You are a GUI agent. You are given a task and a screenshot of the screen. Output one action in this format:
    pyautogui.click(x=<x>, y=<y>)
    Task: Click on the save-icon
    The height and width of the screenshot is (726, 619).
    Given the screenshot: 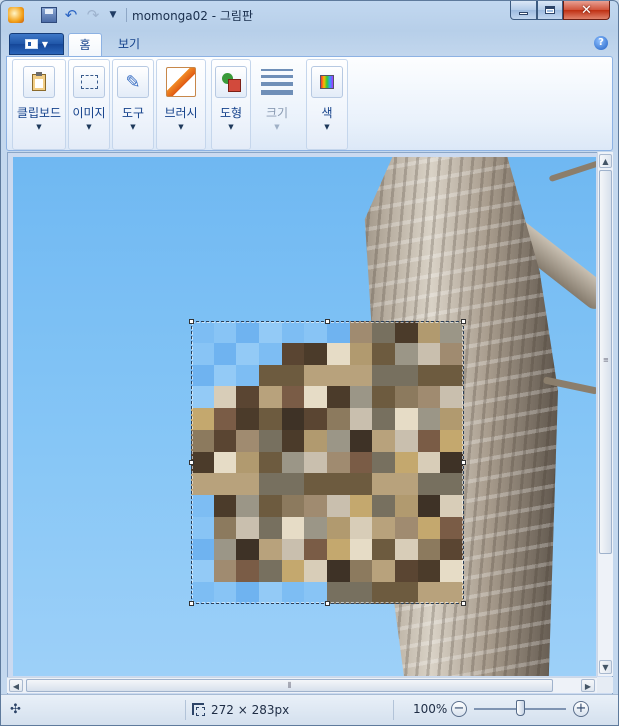 What is the action you would take?
    pyautogui.click(x=49, y=15)
    